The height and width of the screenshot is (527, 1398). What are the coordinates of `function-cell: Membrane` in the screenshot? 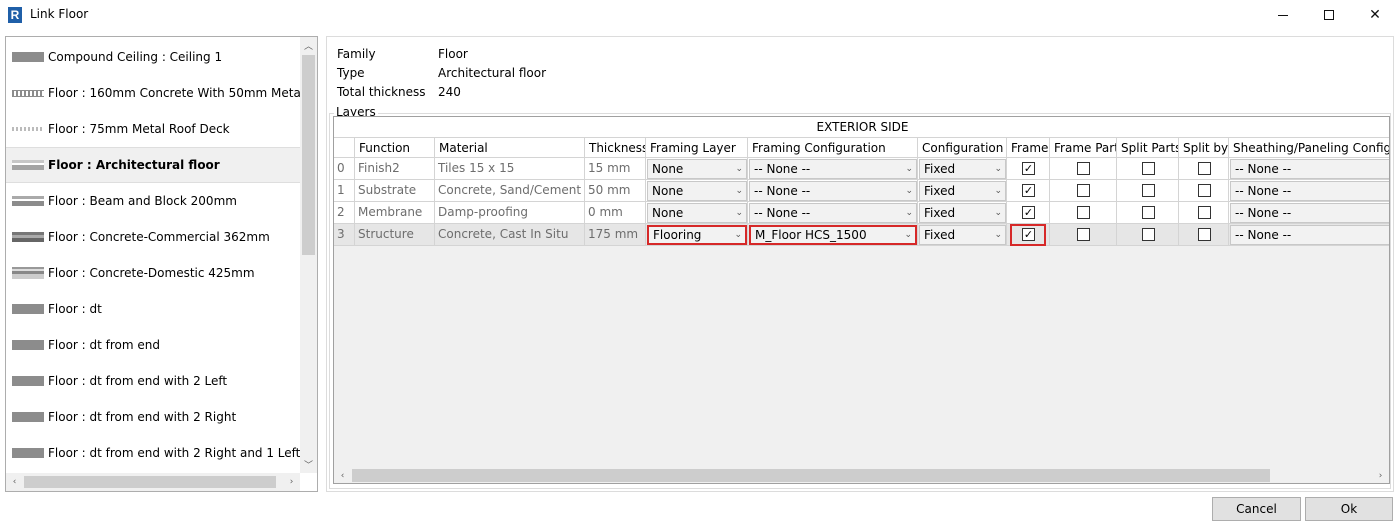 It's located at (395, 213).